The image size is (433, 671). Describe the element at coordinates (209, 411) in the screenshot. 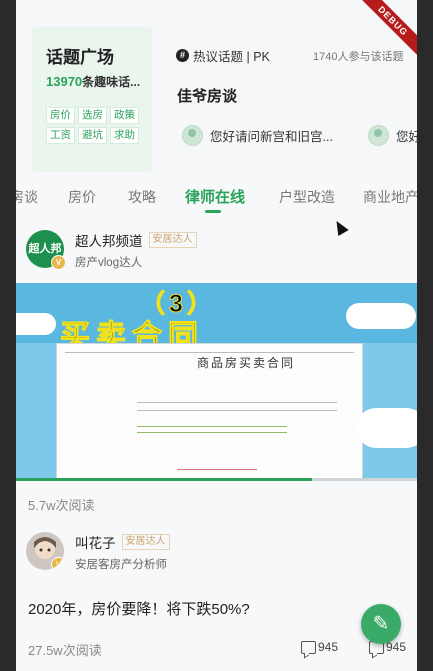

I see `contract-document-image: 商品房买卖合同` at that location.